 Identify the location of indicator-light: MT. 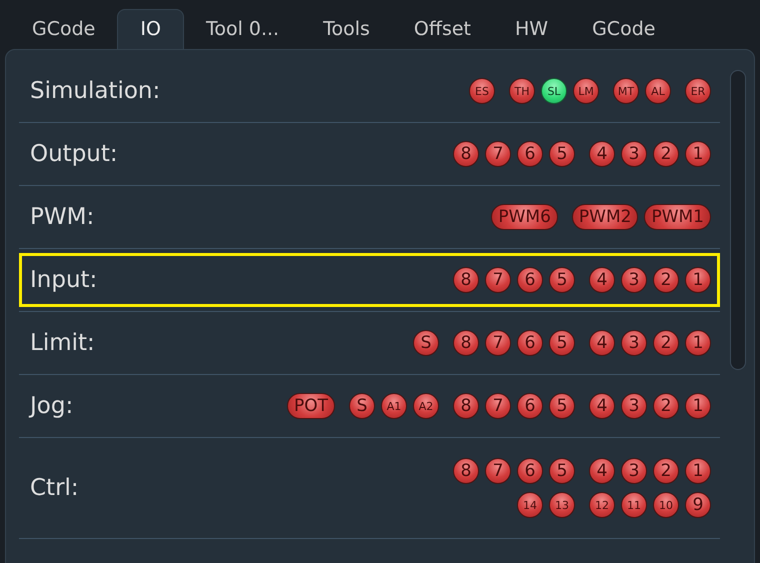
(626, 91).